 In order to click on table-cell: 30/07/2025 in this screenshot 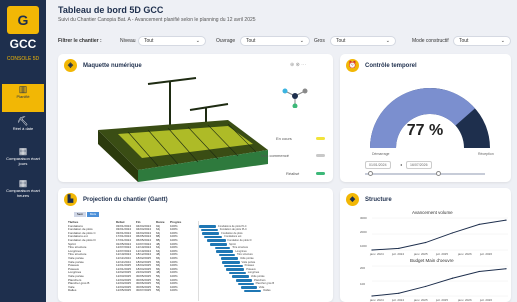, I will do `click(144, 291)`.